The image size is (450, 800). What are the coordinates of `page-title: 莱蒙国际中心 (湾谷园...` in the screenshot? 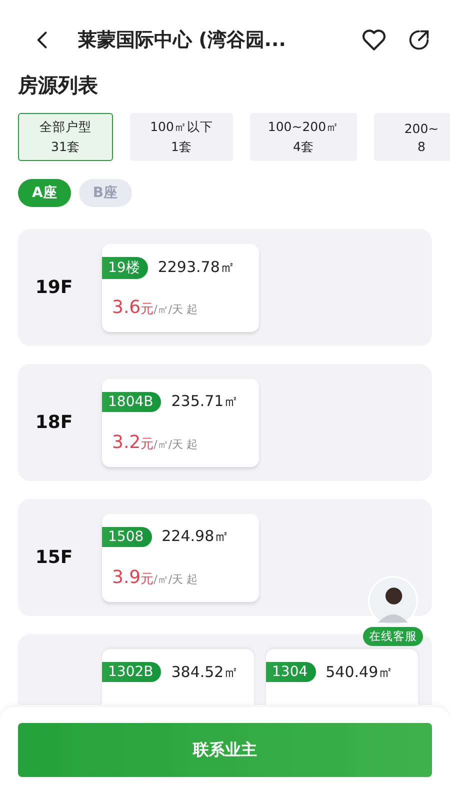 It's located at (182, 40).